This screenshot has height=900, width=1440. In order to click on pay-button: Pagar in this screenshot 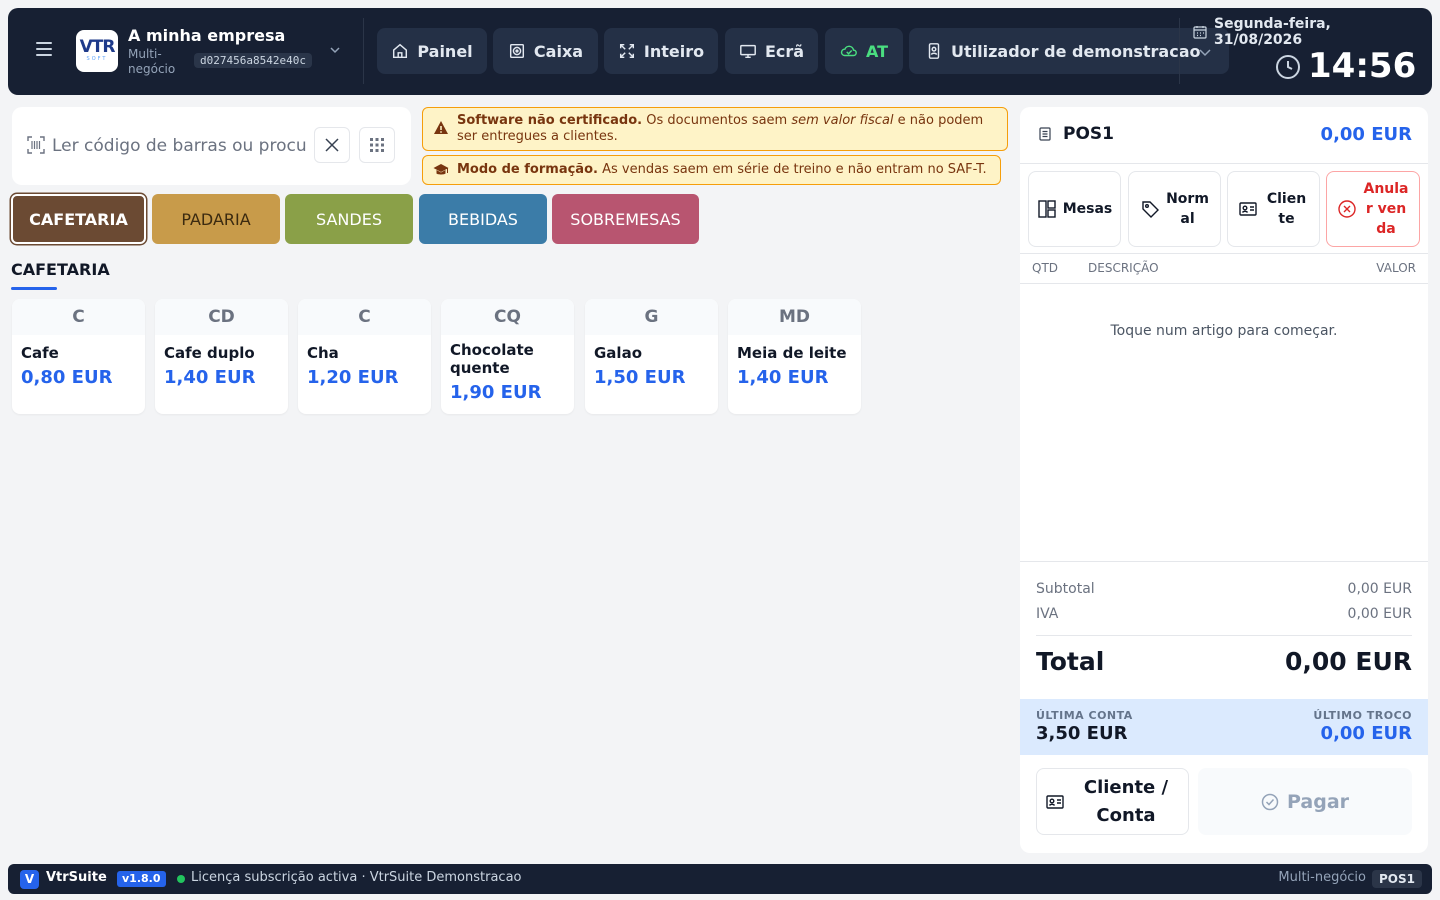, I will do `click(1305, 801)`.